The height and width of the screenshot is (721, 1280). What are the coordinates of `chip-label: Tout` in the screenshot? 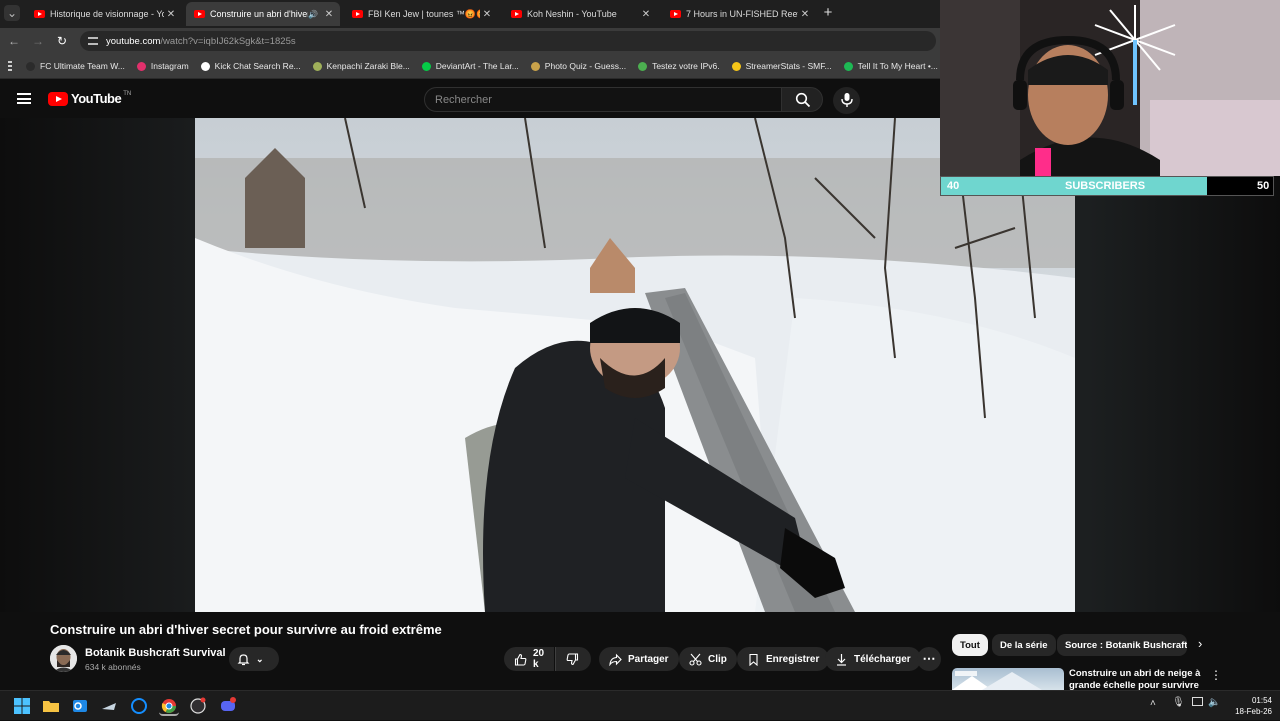 It's located at (970, 645).